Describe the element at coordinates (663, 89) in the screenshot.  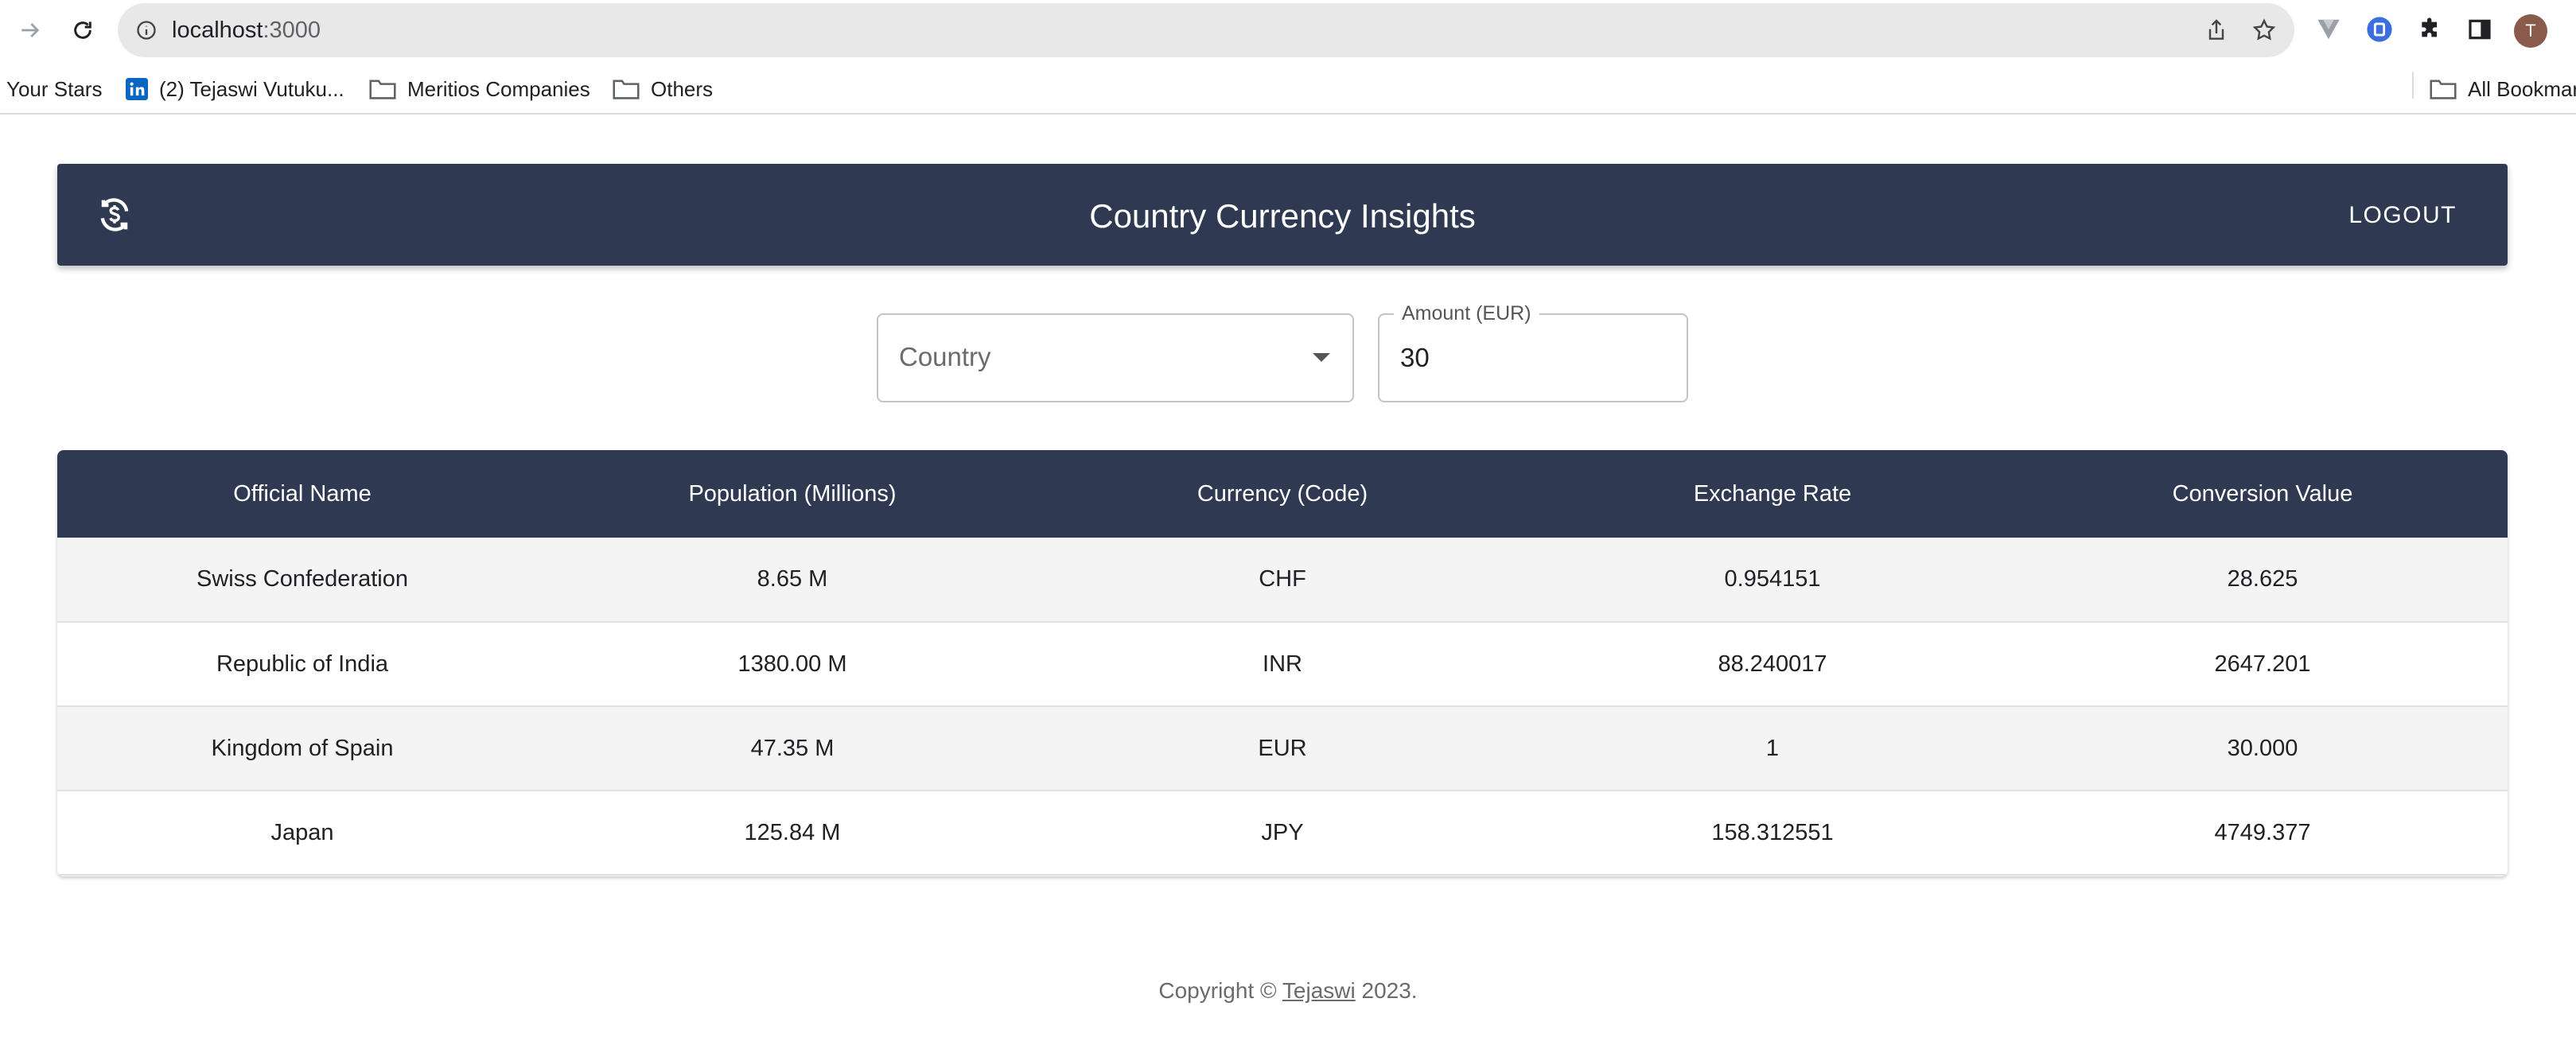
I see `bookmark-others: Others` at that location.